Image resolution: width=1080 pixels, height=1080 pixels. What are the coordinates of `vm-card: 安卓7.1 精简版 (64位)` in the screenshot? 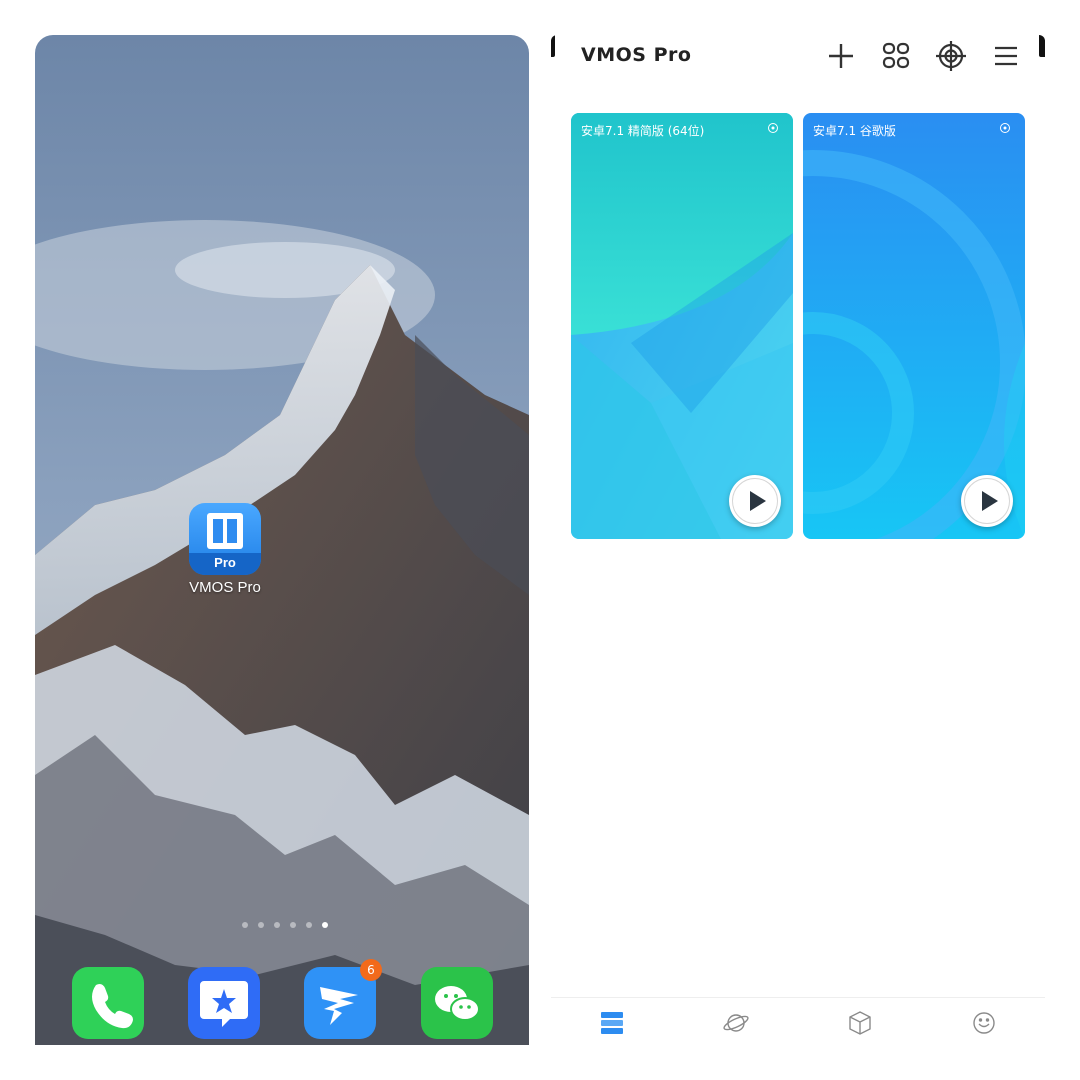 It's located at (682, 326).